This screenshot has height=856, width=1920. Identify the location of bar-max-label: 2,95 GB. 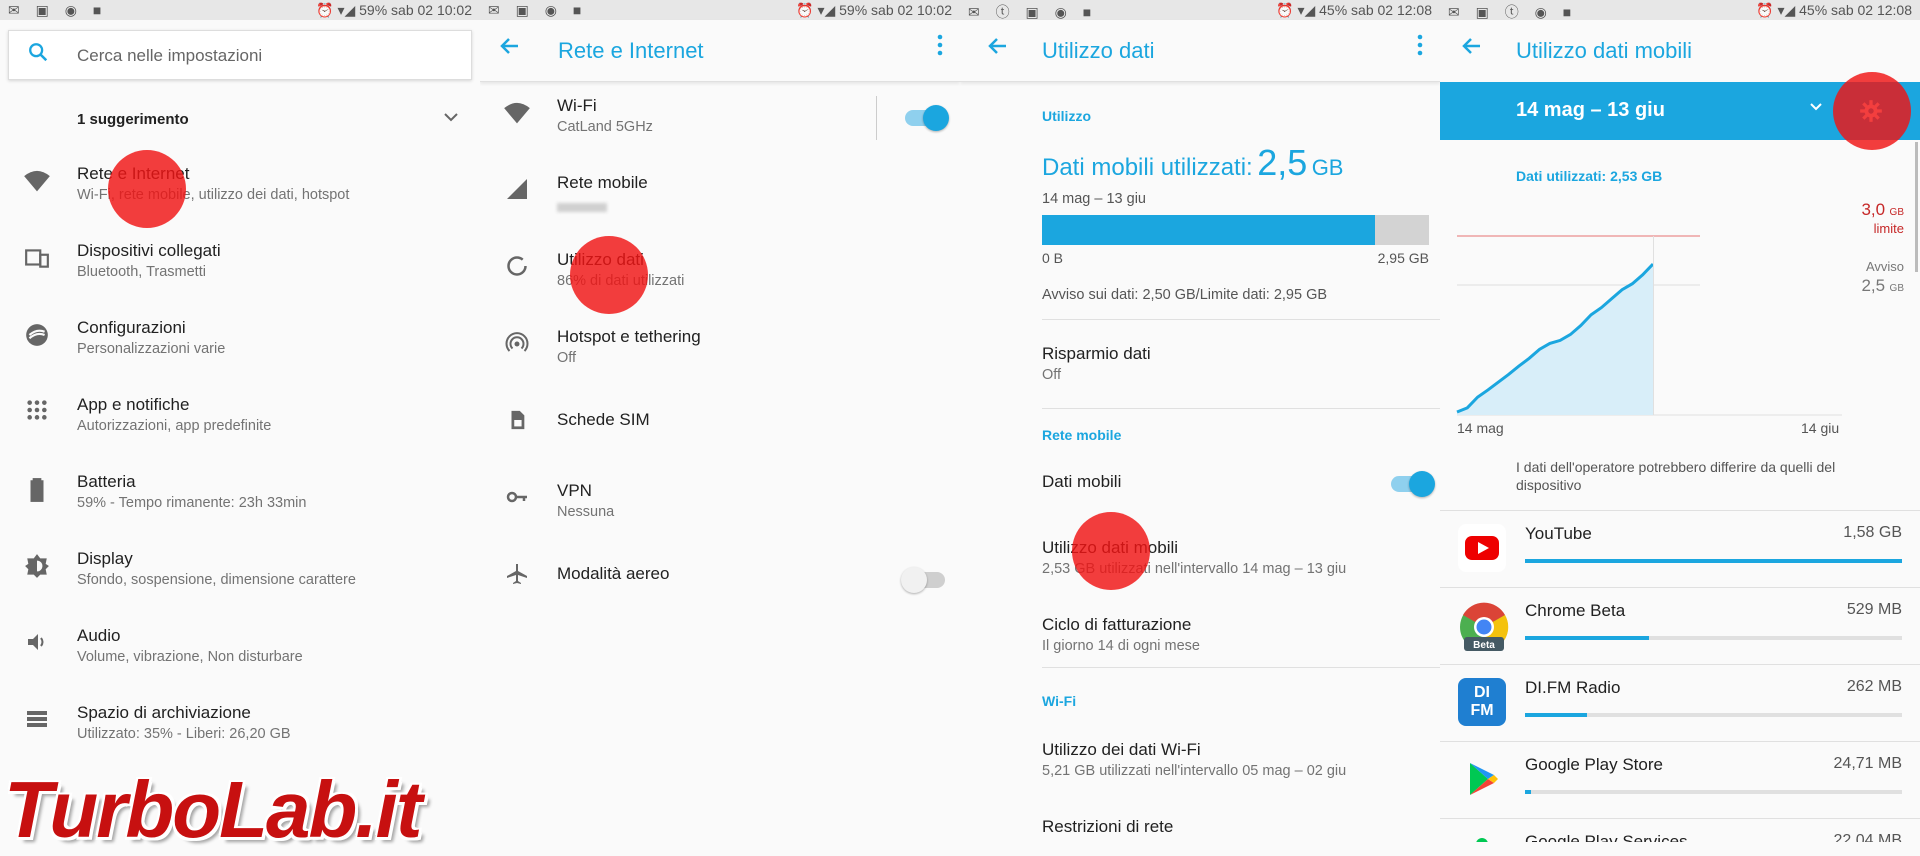
(1403, 258).